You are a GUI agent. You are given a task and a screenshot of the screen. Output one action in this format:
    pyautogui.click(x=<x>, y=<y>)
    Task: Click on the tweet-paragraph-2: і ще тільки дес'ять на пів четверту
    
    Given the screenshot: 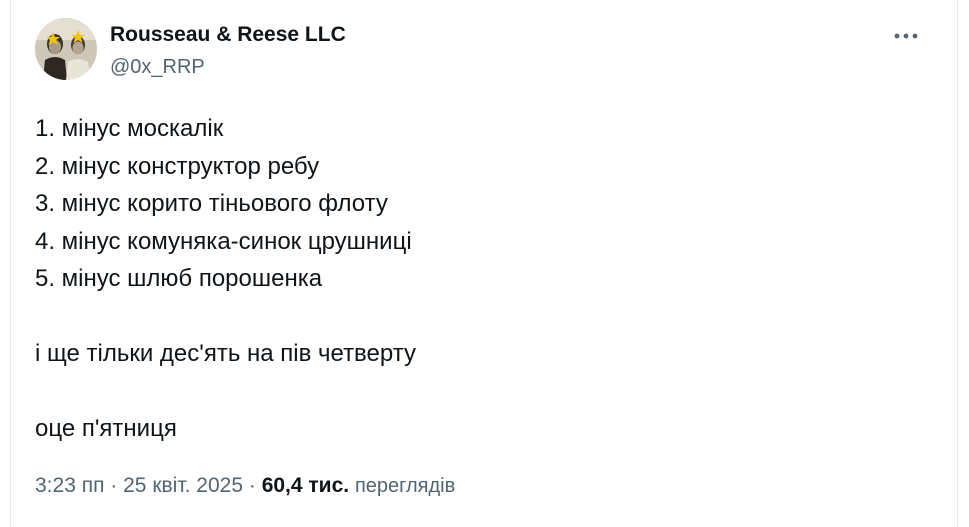 What is the action you would take?
    pyautogui.click(x=225, y=353)
    